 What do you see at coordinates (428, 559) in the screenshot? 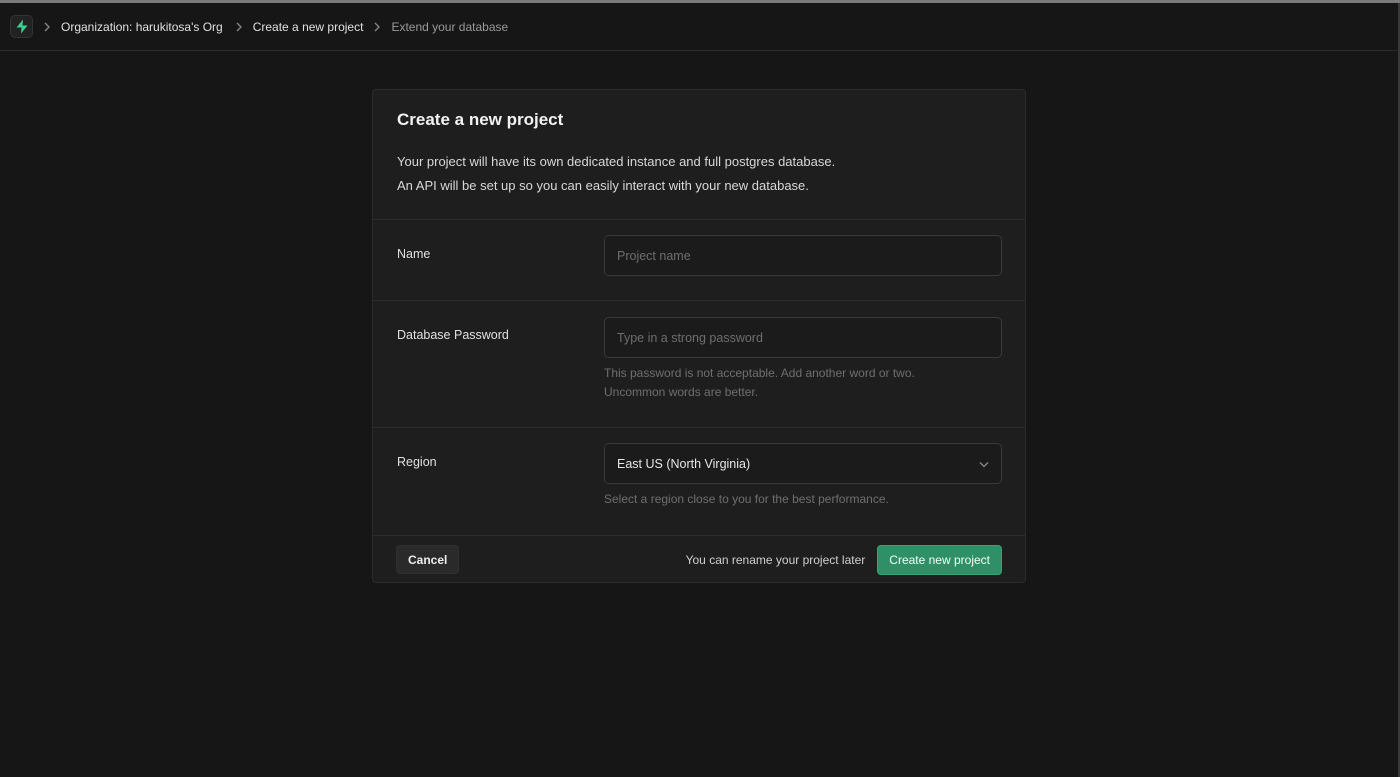
I see `cancel-button: Cancel` at bounding box center [428, 559].